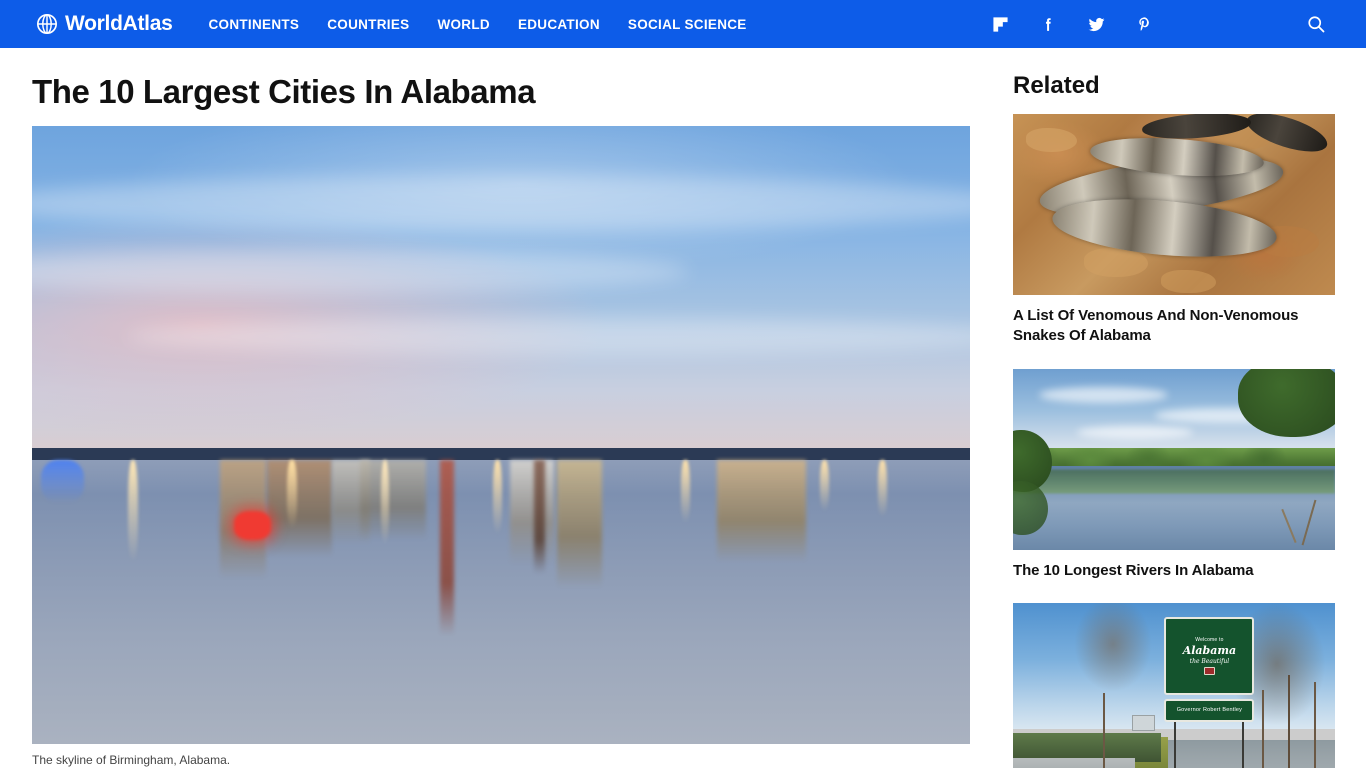  I want to click on search-button, so click(1316, 24).